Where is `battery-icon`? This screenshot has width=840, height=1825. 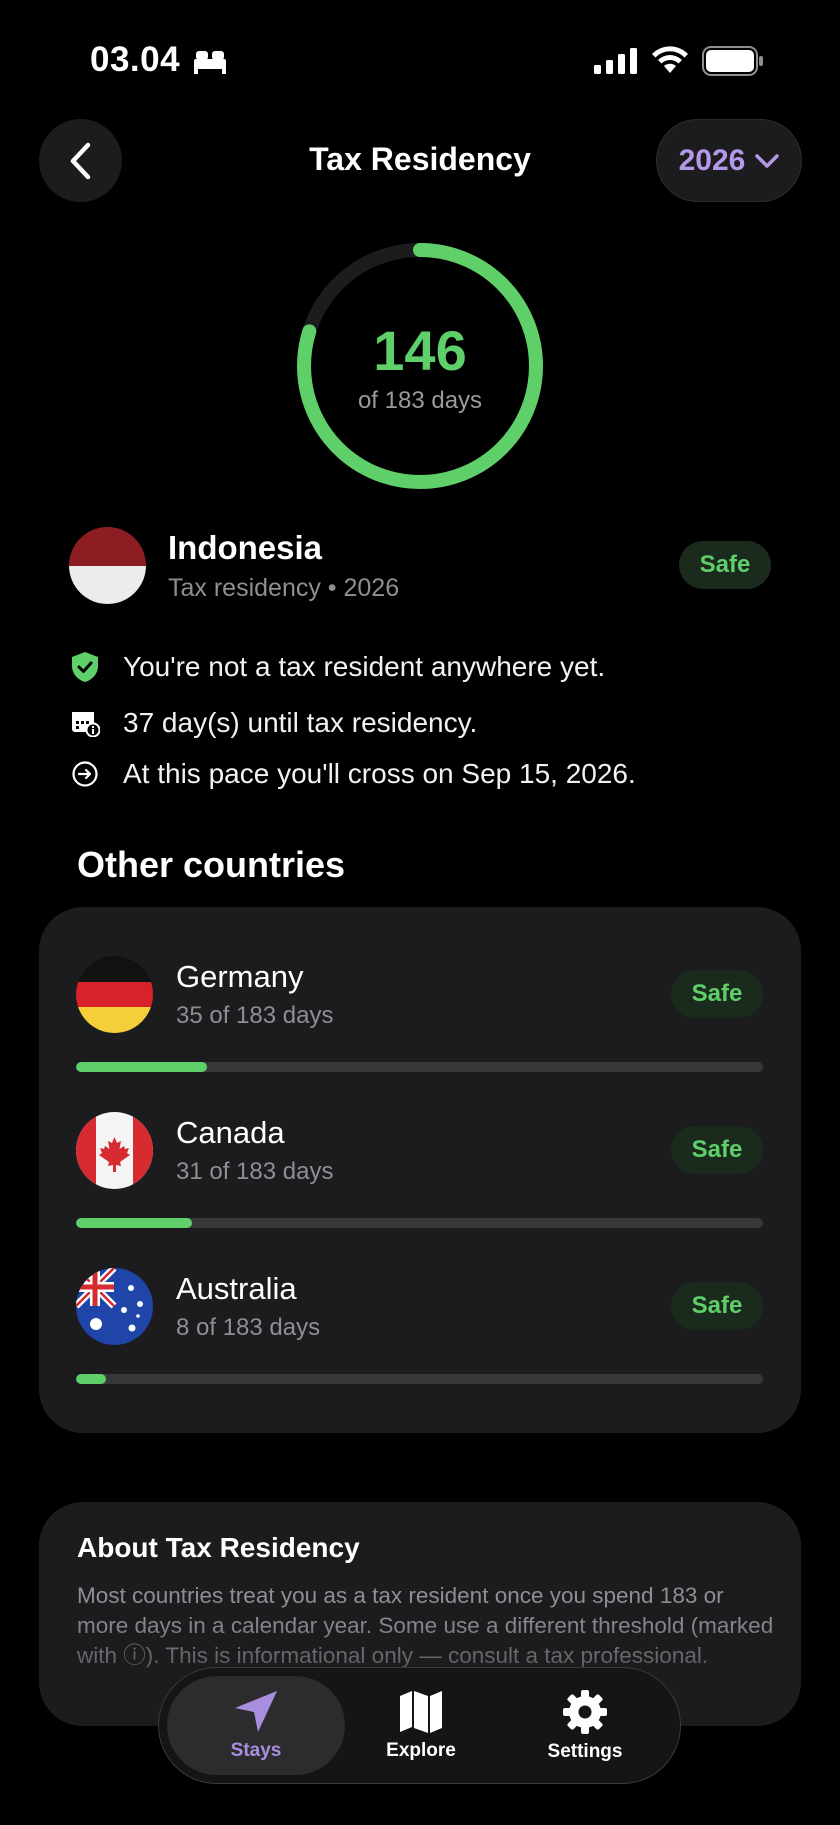 battery-icon is located at coordinates (732, 61).